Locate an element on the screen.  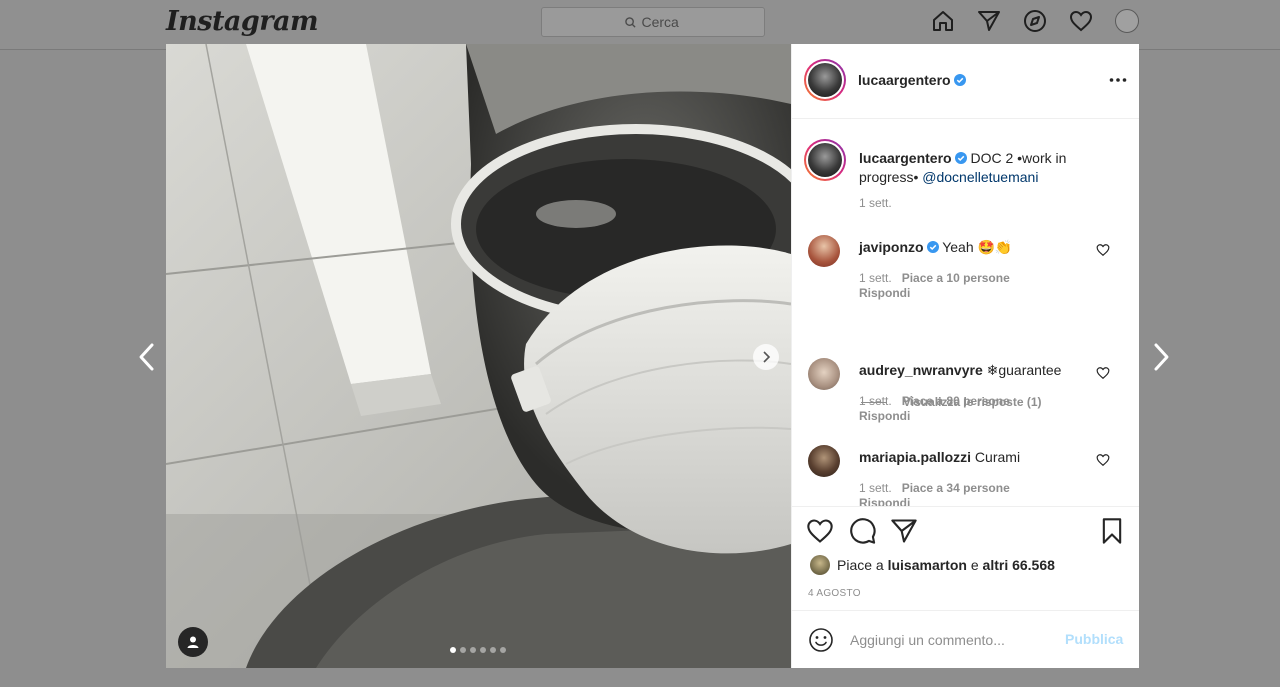
search-input is located at coordinates (661, 22).